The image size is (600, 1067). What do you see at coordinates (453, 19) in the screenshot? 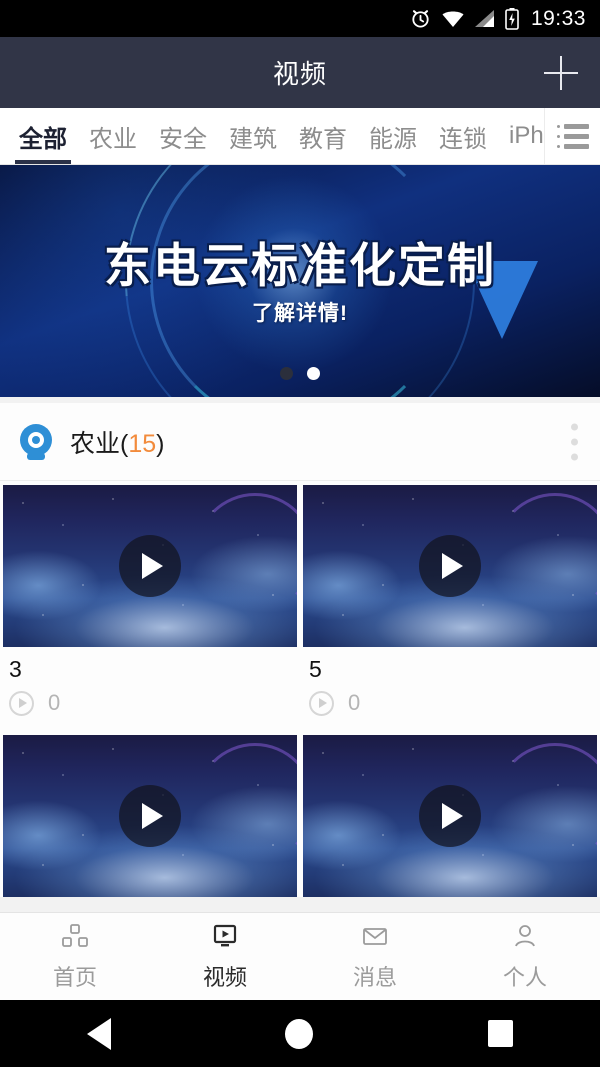
I see `wifi-icon` at bounding box center [453, 19].